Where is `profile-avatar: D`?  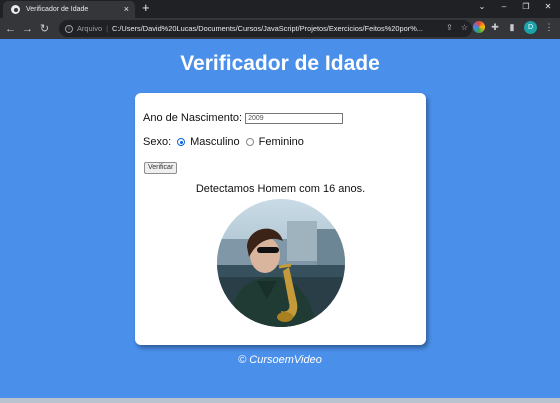 profile-avatar: D is located at coordinates (530, 27).